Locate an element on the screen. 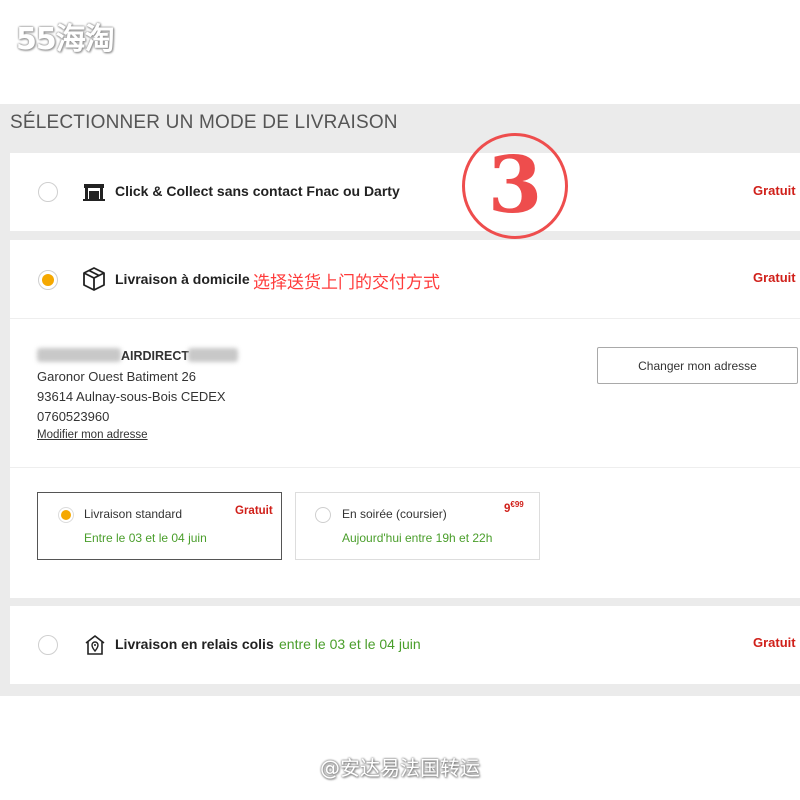  relay-point-icon is located at coordinates (95, 645).